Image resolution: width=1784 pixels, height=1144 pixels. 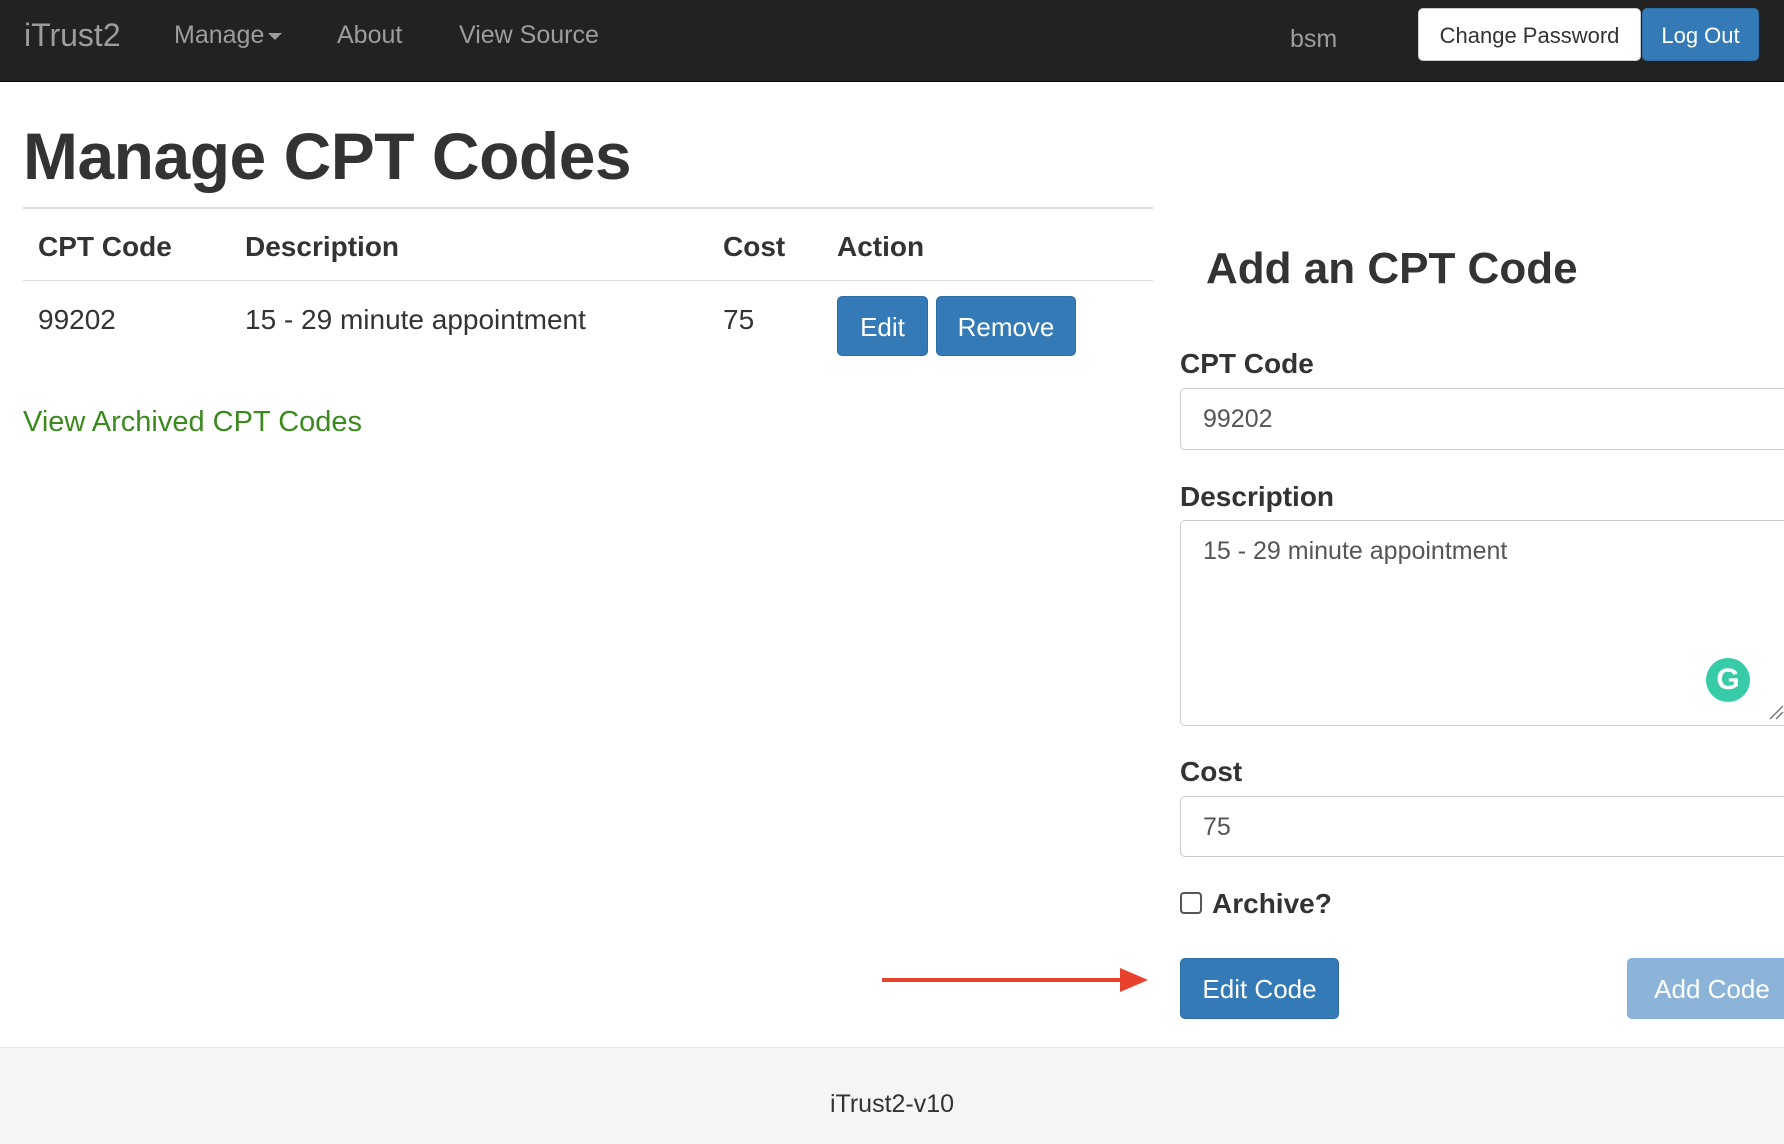 What do you see at coordinates (1191, 903) in the screenshot?
I see `archive-checkbox` at bounding box center [1191, 903].